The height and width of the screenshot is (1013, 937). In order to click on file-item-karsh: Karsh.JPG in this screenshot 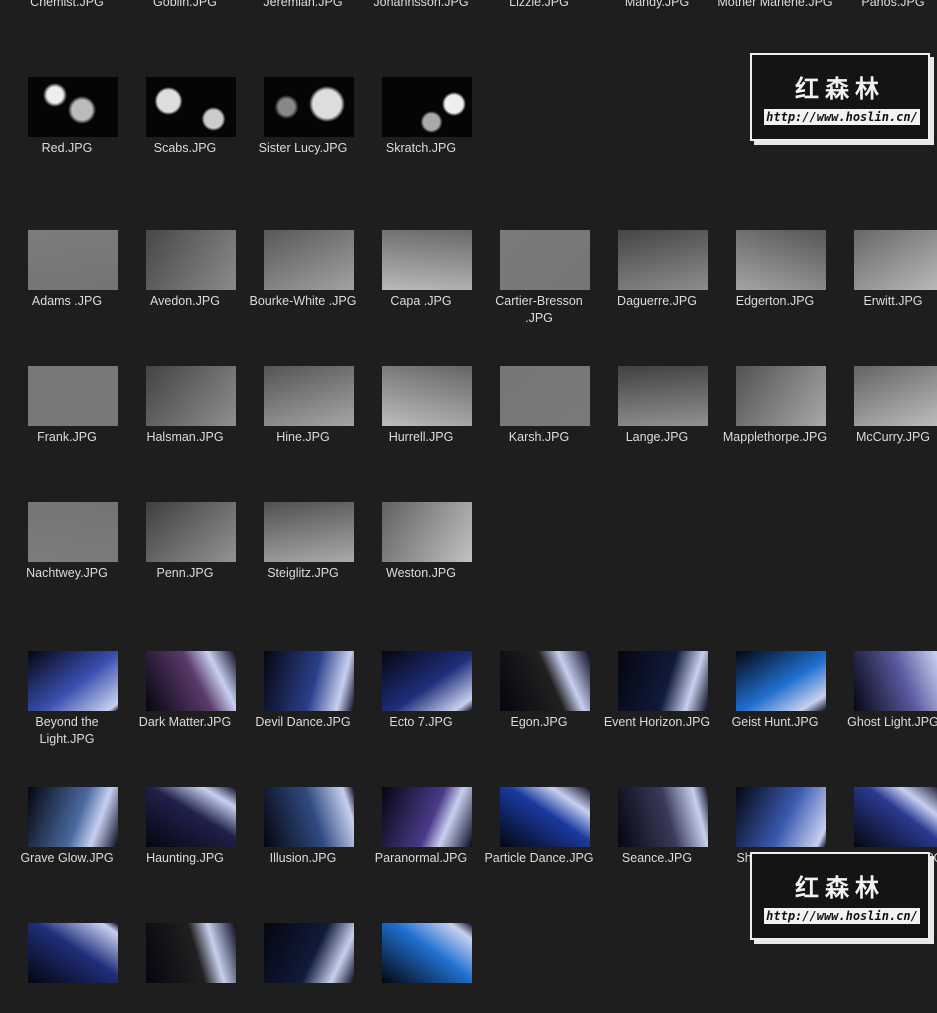, I will do `click(539, 411)`.